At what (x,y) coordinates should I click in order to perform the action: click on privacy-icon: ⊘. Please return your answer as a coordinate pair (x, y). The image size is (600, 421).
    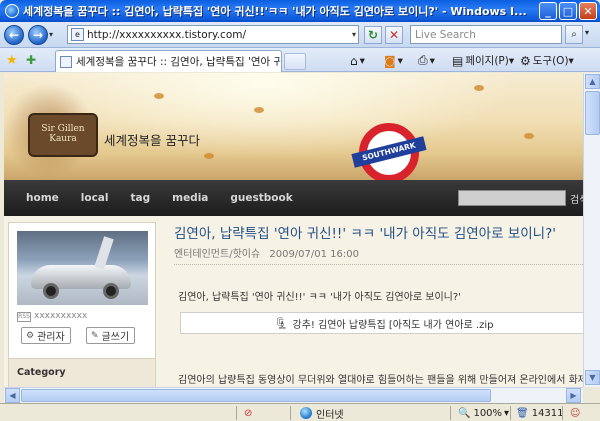
    Looking at the image, I should click on (248, 413).